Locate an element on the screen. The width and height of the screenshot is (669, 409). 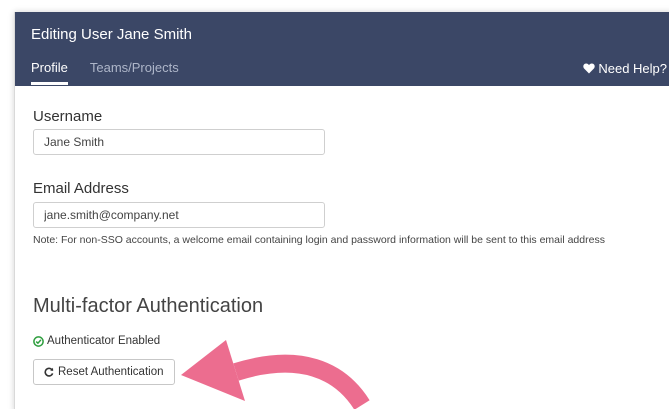
username-label: Username is located at coordinates (68, 116).